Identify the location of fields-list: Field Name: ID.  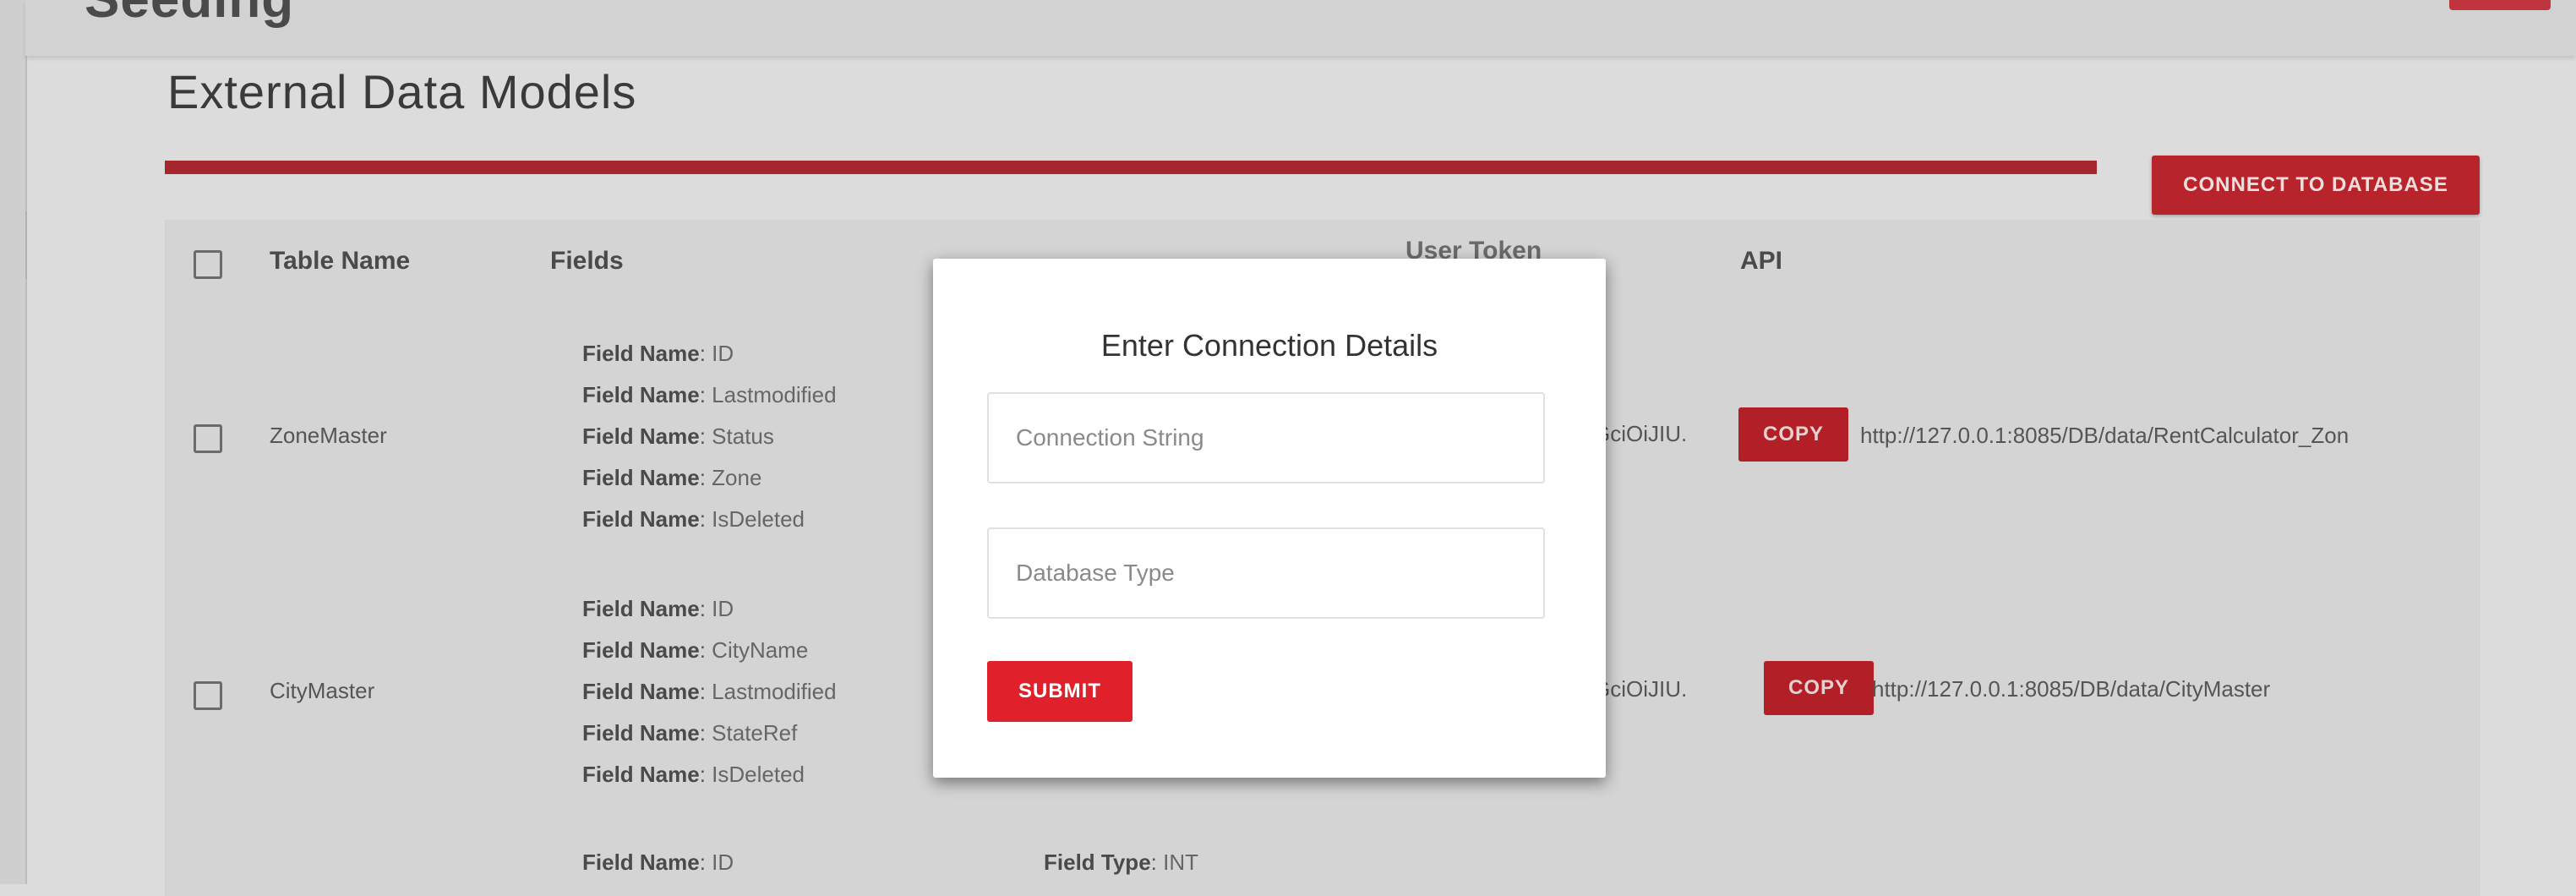
(658, 862).